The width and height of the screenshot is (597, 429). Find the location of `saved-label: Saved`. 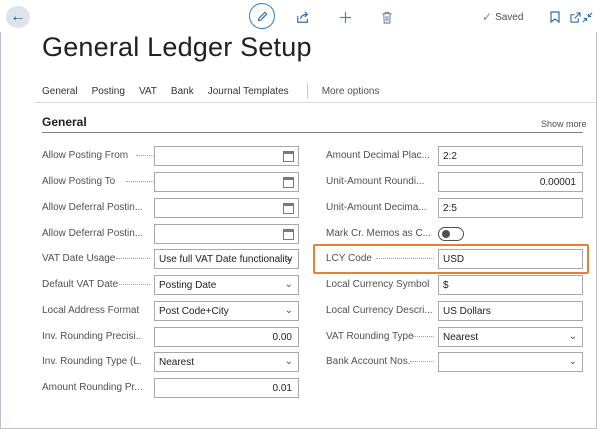

saved-label: Saved is located at coordinates (509, 17).